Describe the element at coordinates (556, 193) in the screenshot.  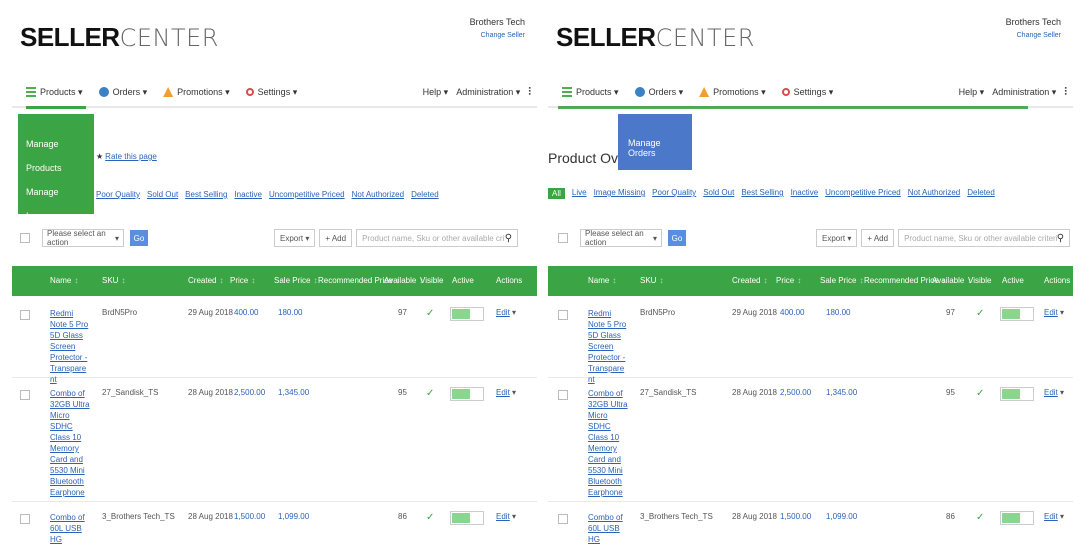
I see `filter-all: All` at that location.